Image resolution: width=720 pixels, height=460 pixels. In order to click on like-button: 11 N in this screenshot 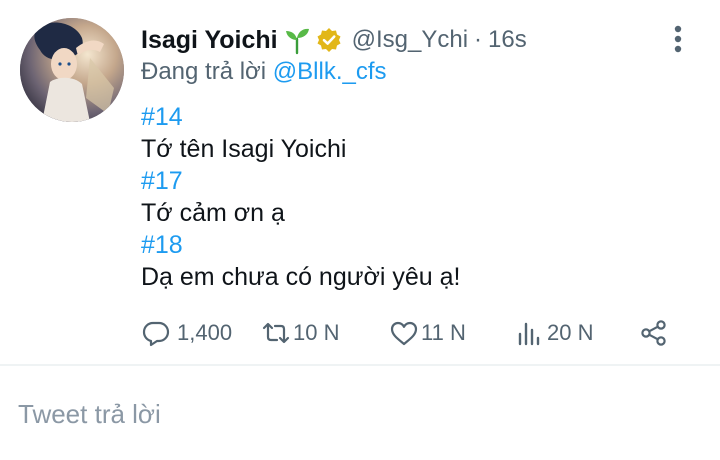, I will do `click(427, 333)`.